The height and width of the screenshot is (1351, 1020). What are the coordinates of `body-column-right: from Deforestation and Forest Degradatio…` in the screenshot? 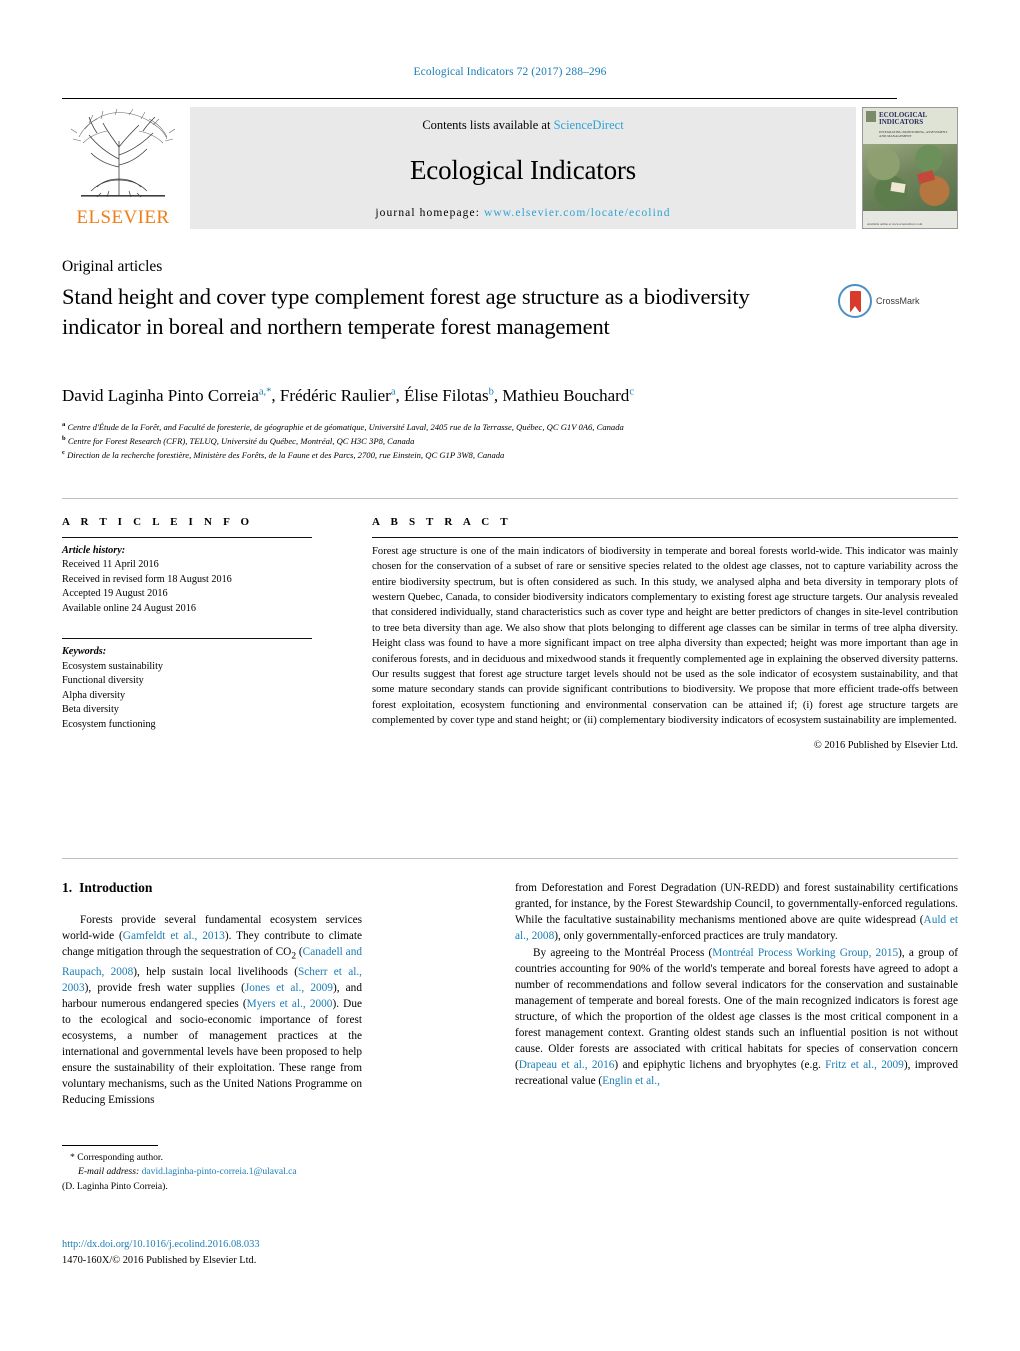 It's located at (736, 984).